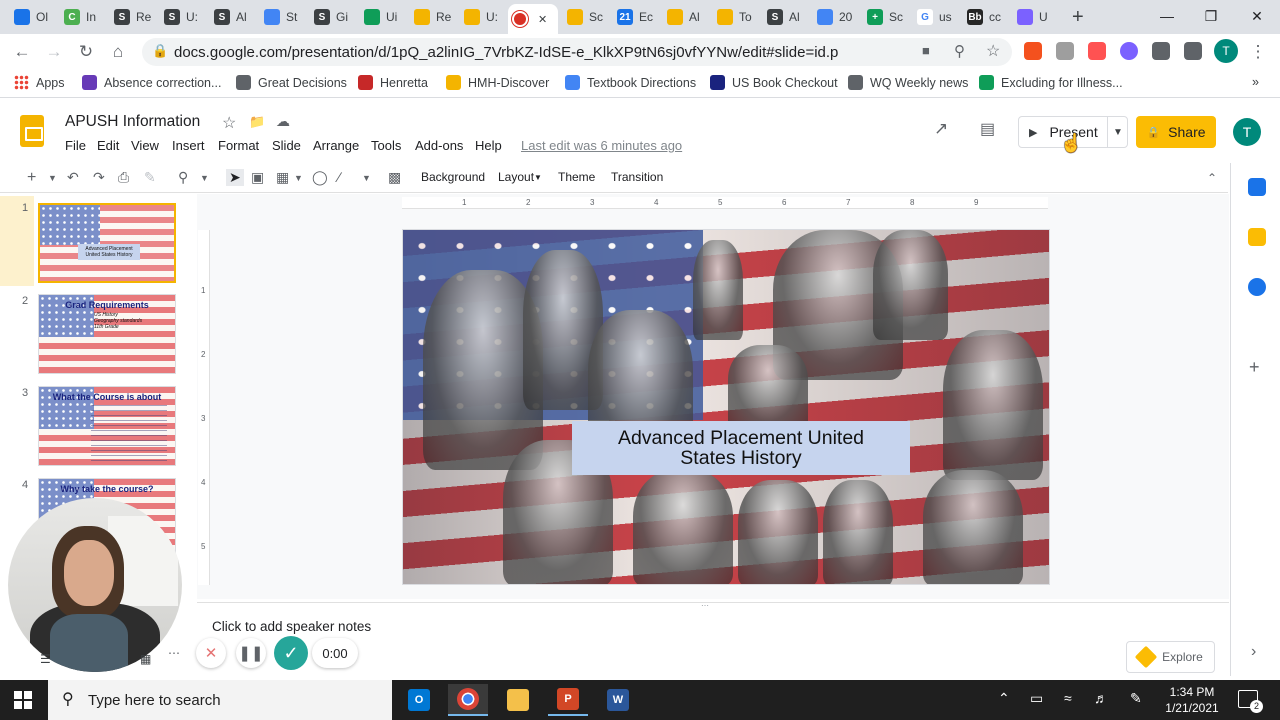 Image resolution: width=1280 pixels, height=720 pixels. I want to click on image-icon: ▦, so click(282, 177).